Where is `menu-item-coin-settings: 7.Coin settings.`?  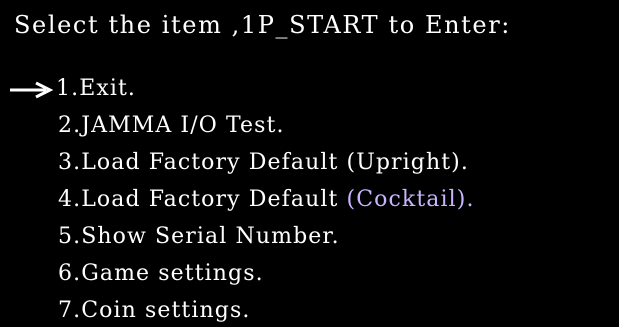 menu-item-coin-settings: 7.Coin settings. is located at coordinates (154, 311).